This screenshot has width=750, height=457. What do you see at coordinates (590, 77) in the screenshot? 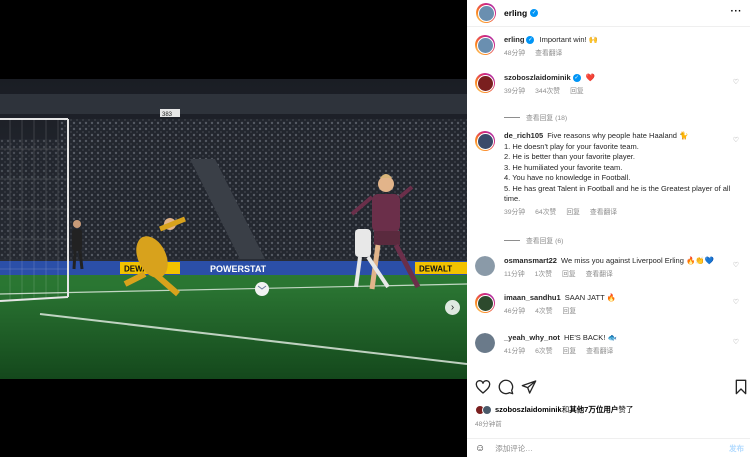
I see `comment-text: ❤️` at bounding box center [590, 77].